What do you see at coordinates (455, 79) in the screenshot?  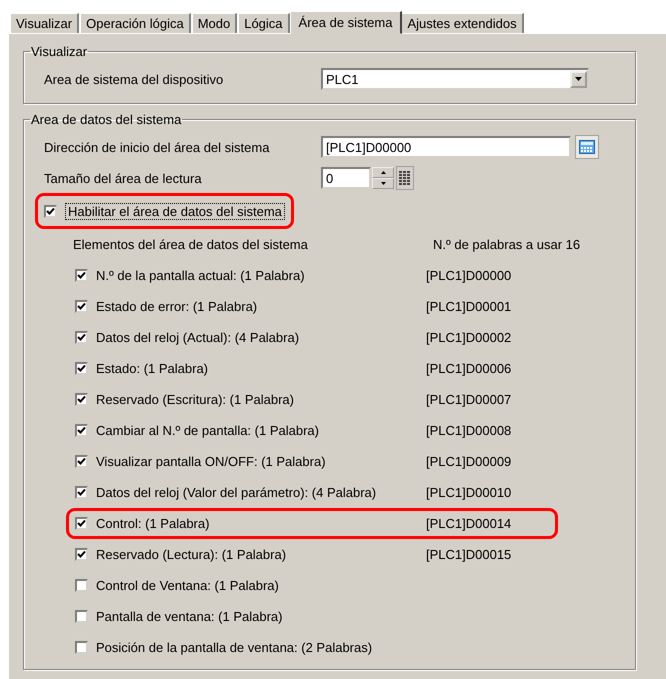 I see `dropdown: PLC1` at bounding box center [455, 79].